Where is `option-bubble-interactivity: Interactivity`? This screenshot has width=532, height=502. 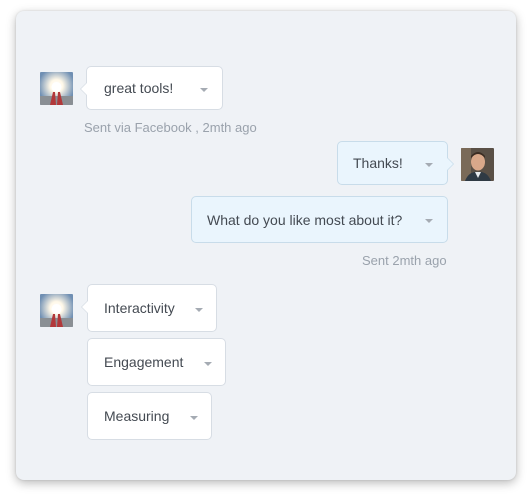 option-bubble-interactivity: Interactivity is located at coordinates (149, 308).